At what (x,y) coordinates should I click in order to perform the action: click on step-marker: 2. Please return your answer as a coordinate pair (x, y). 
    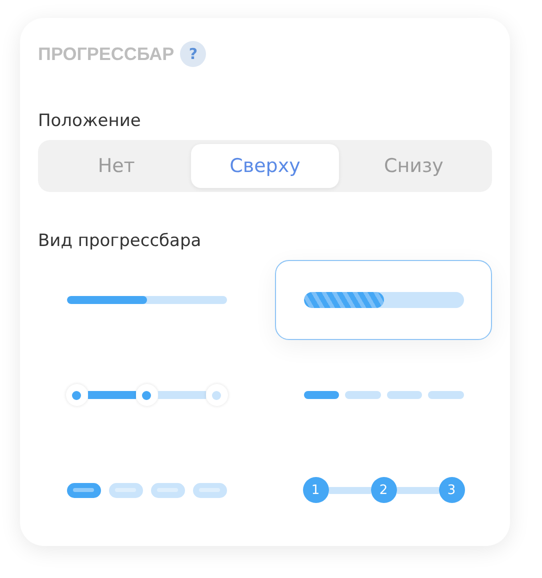
    Looking at the image, I should click on (383, 490).